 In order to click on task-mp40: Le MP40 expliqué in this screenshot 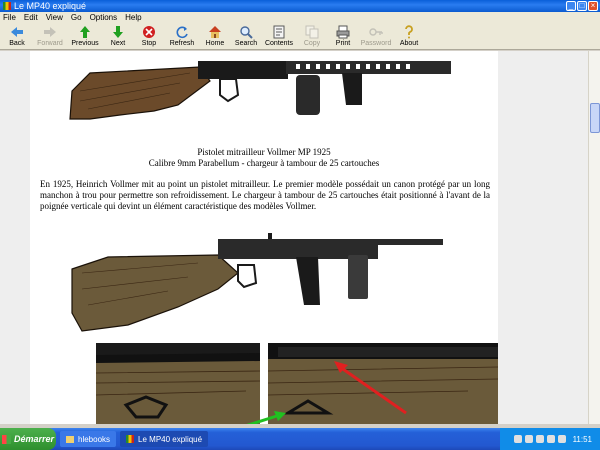, I will do `click(164, 439)`.